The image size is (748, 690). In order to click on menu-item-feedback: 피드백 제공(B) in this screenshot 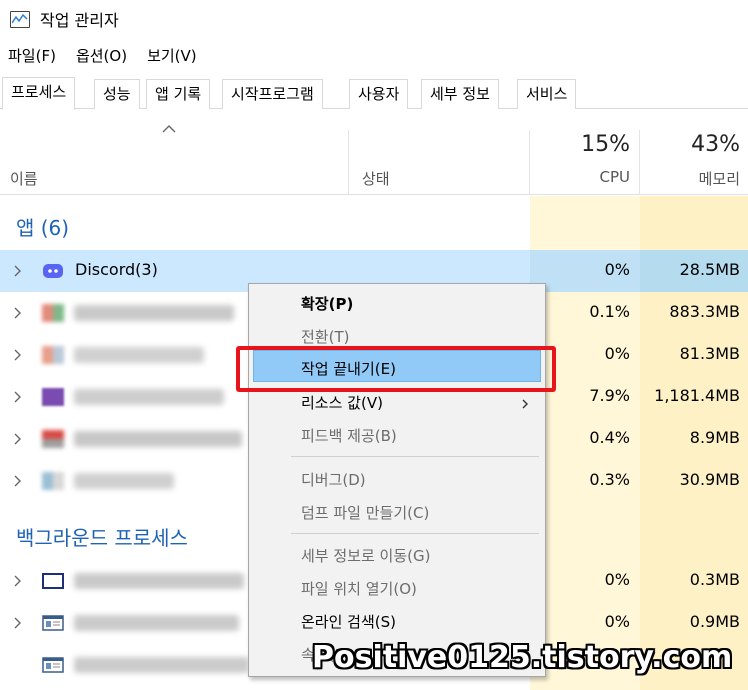, I will do `click(349, 435)`.